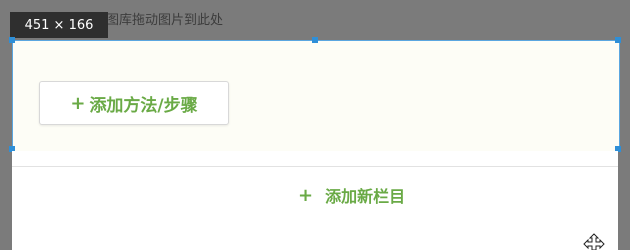 This screenshot has width=630, height=250. Describe the element at coordinates (594, 241) in the screenshot. I see `move-cursor-icon` at that location.